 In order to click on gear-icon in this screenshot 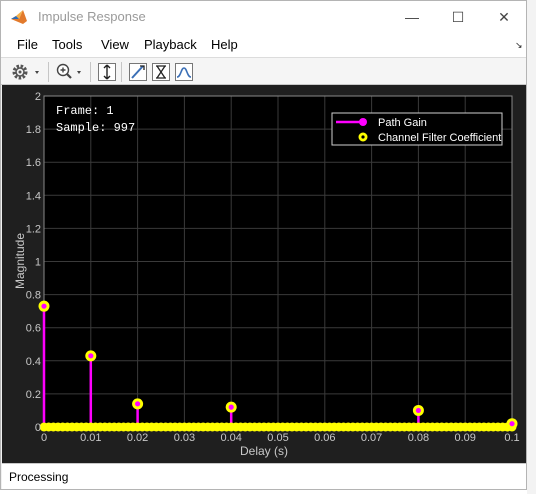, I will do `click(26, 72)`.